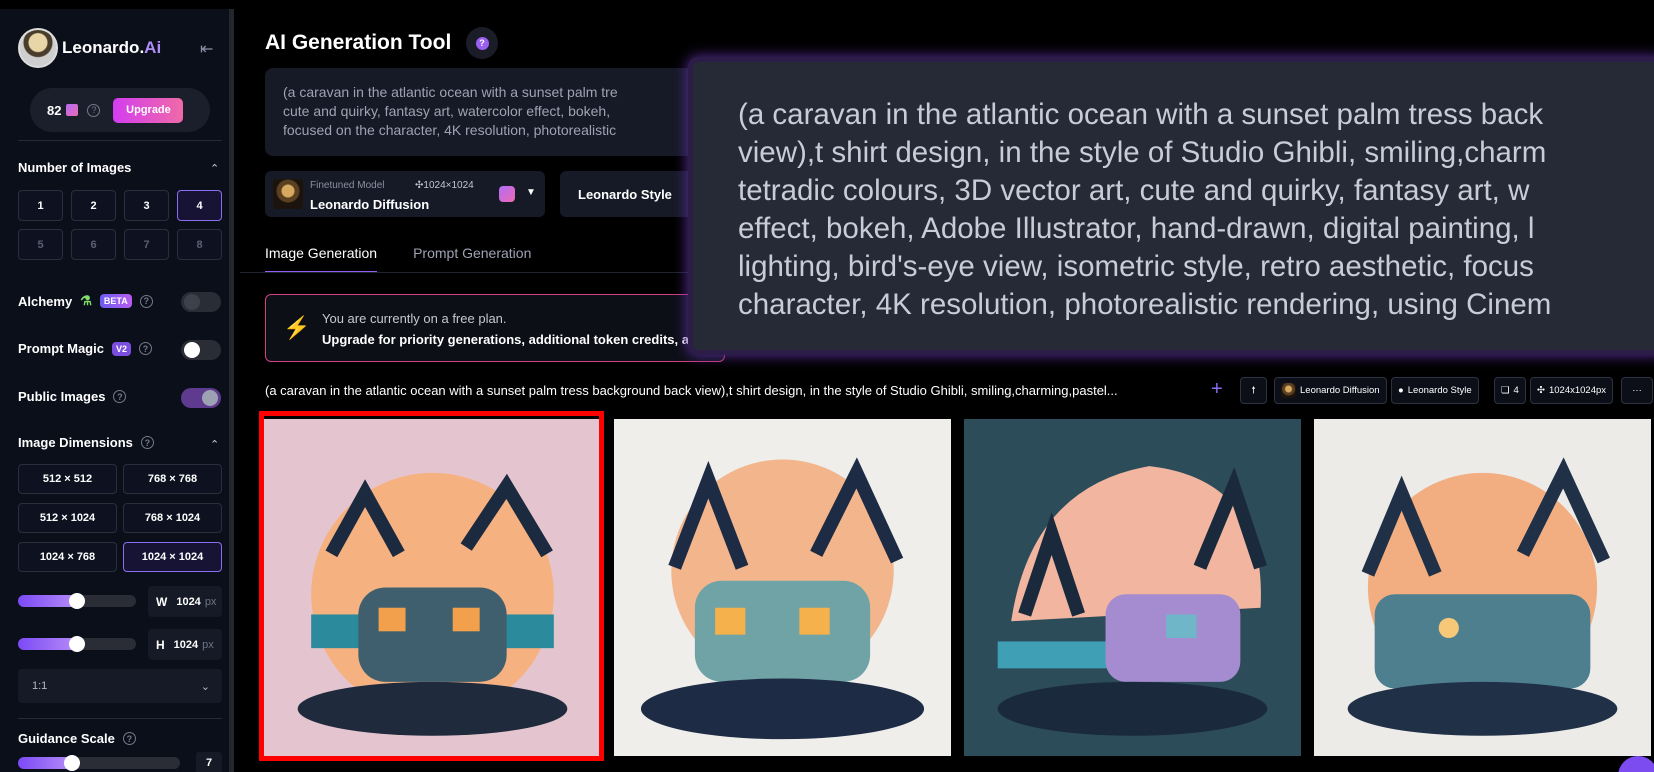  What do you see at coordinates (145, 348) in the screenshot?
I see `prompt-magic-help-icon: ?` at bounding box center [145, 348].